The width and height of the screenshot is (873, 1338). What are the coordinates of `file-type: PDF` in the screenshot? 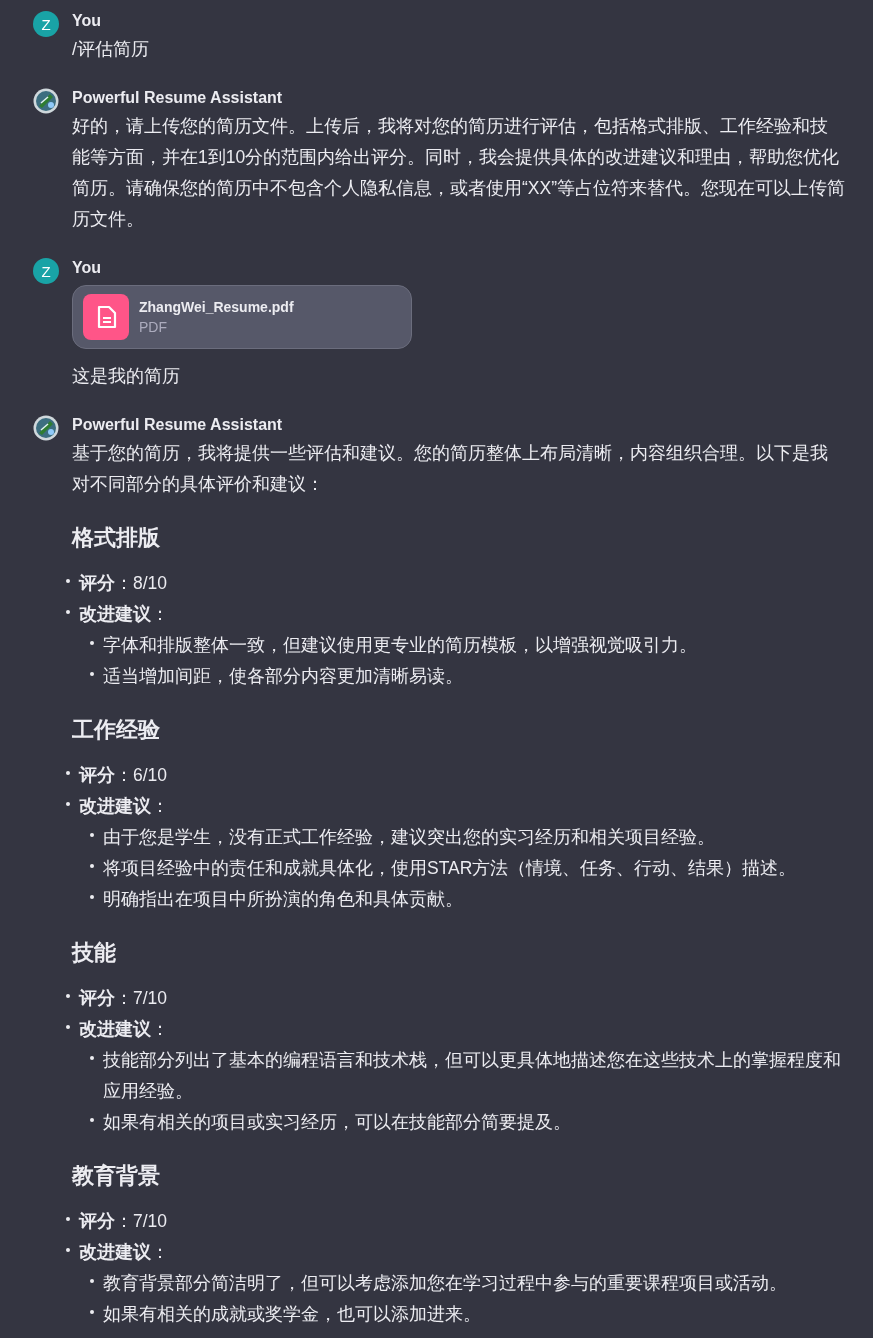 It's located at (153, 327).